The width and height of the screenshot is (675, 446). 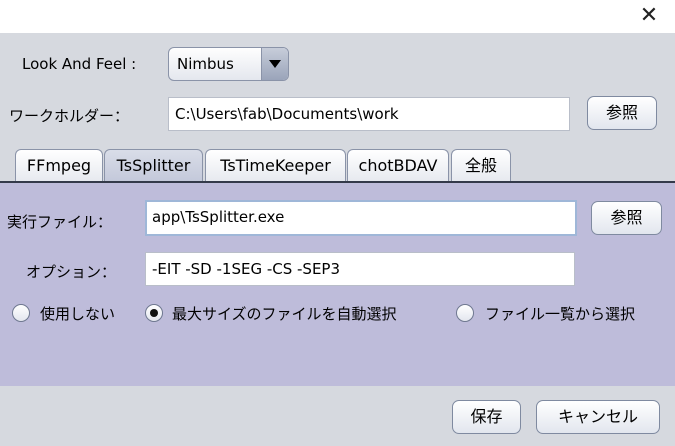 What do you see at coordinates (486, 417) in the screenshot?
I see `save-button: 保存` at bounding box center [486, 417].